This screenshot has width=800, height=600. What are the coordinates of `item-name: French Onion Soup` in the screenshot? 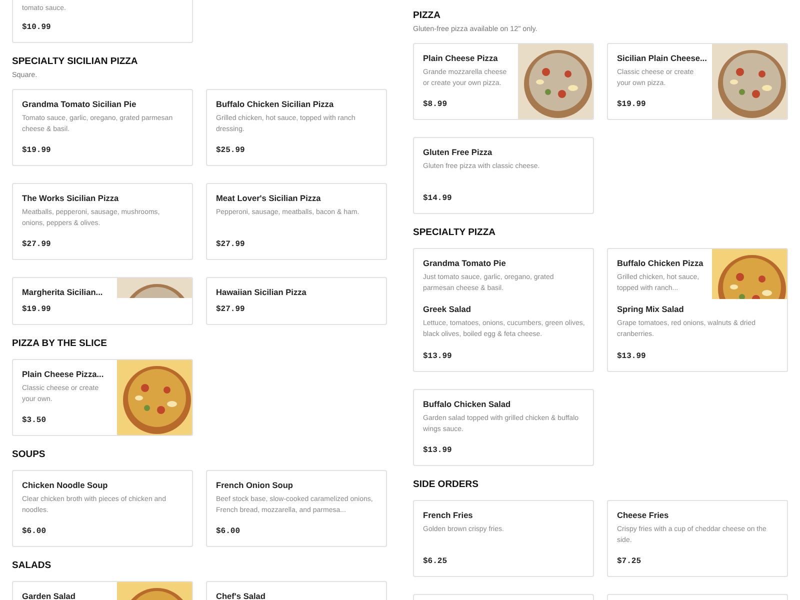 It's located at (255, 485).